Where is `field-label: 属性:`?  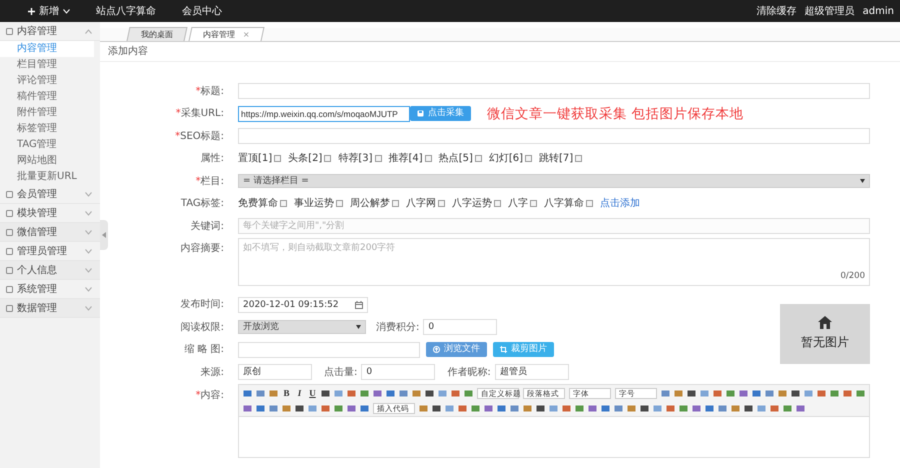 field-label: 属性: is located at coordinates (212, 159).